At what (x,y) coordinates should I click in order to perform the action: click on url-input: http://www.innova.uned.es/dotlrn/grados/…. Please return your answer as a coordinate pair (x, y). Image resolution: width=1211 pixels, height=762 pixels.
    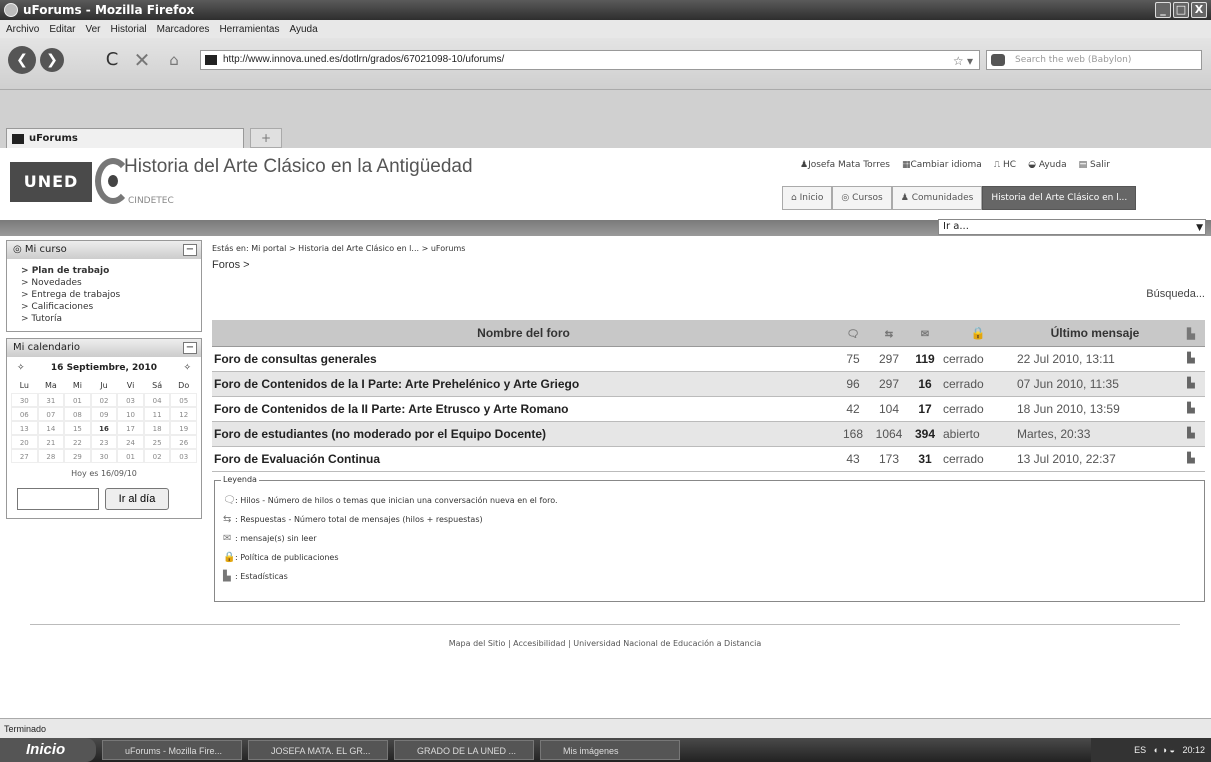
    Looking at the image, I should click on (590, 60).